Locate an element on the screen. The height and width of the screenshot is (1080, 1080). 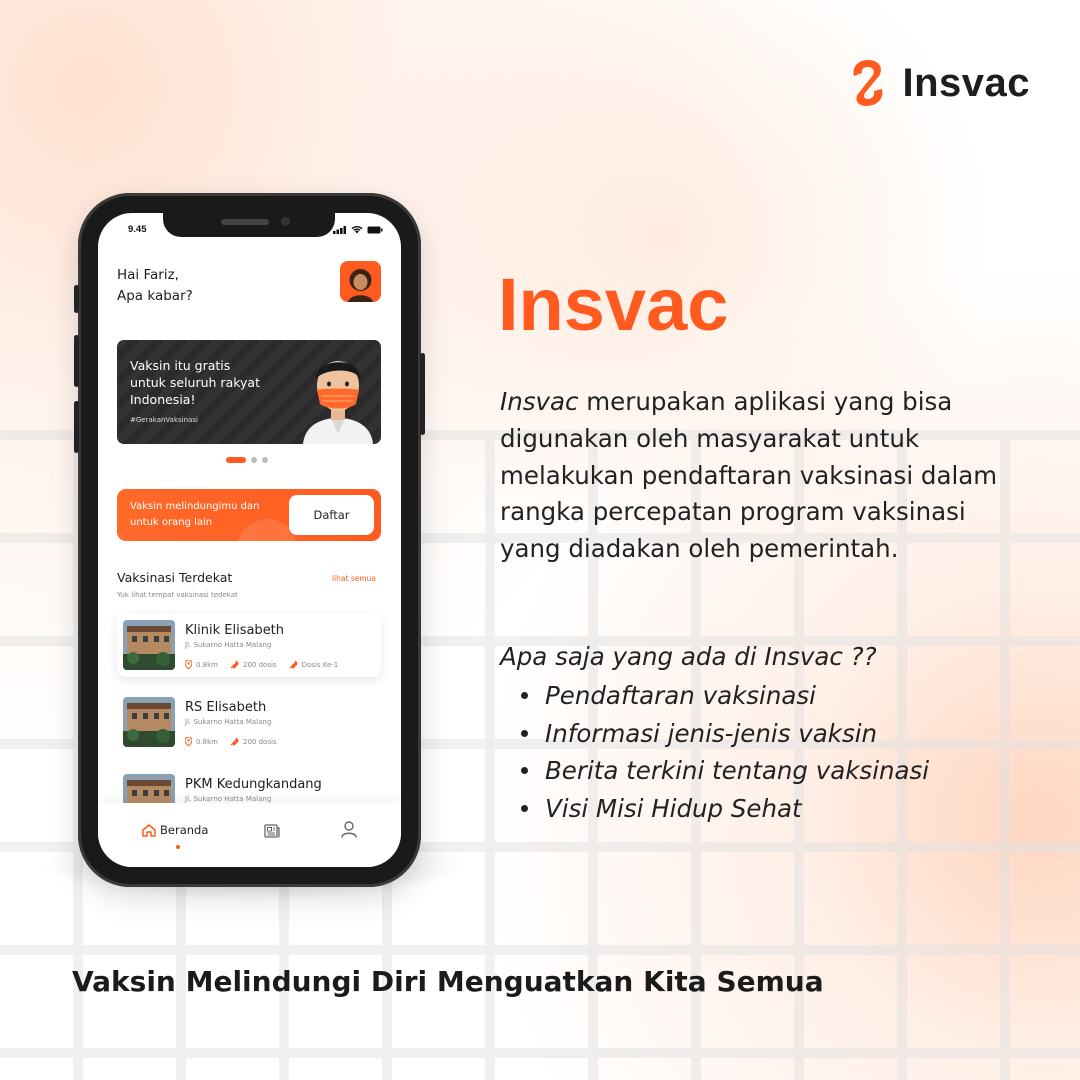
place-name: Klinik Elisabeth is located at coordinates (235, 630).